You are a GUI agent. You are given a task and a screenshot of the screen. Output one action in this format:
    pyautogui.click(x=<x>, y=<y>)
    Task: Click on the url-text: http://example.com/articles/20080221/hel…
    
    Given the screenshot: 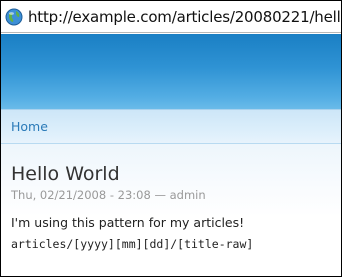 What is the action you would take?
    pyautogui.click(x=184, y=17)
    